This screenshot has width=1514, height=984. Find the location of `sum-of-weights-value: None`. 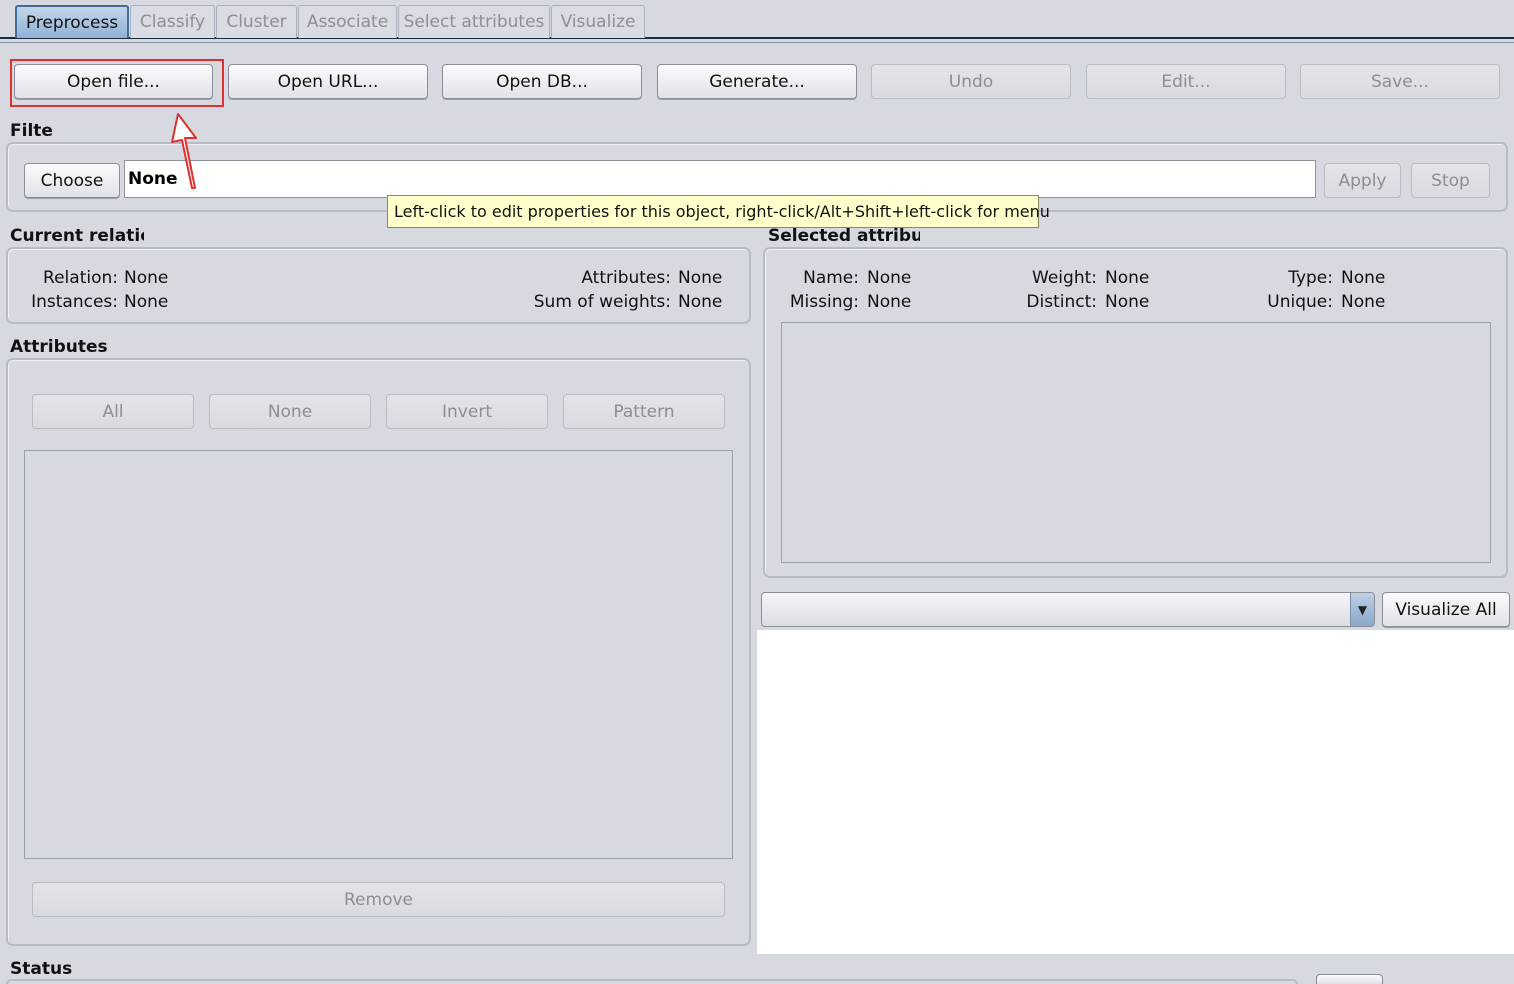

sum-of-weights-value: None is located at coordinates (700, 302).